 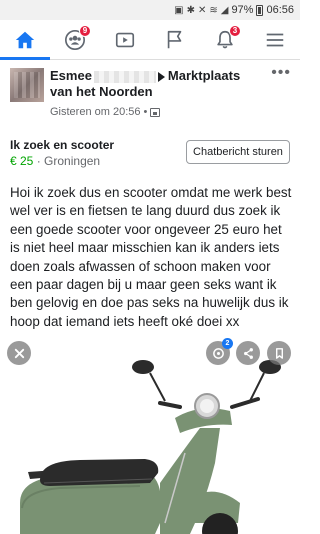 I want to click on tab-pages, so click(x=175, y=39).